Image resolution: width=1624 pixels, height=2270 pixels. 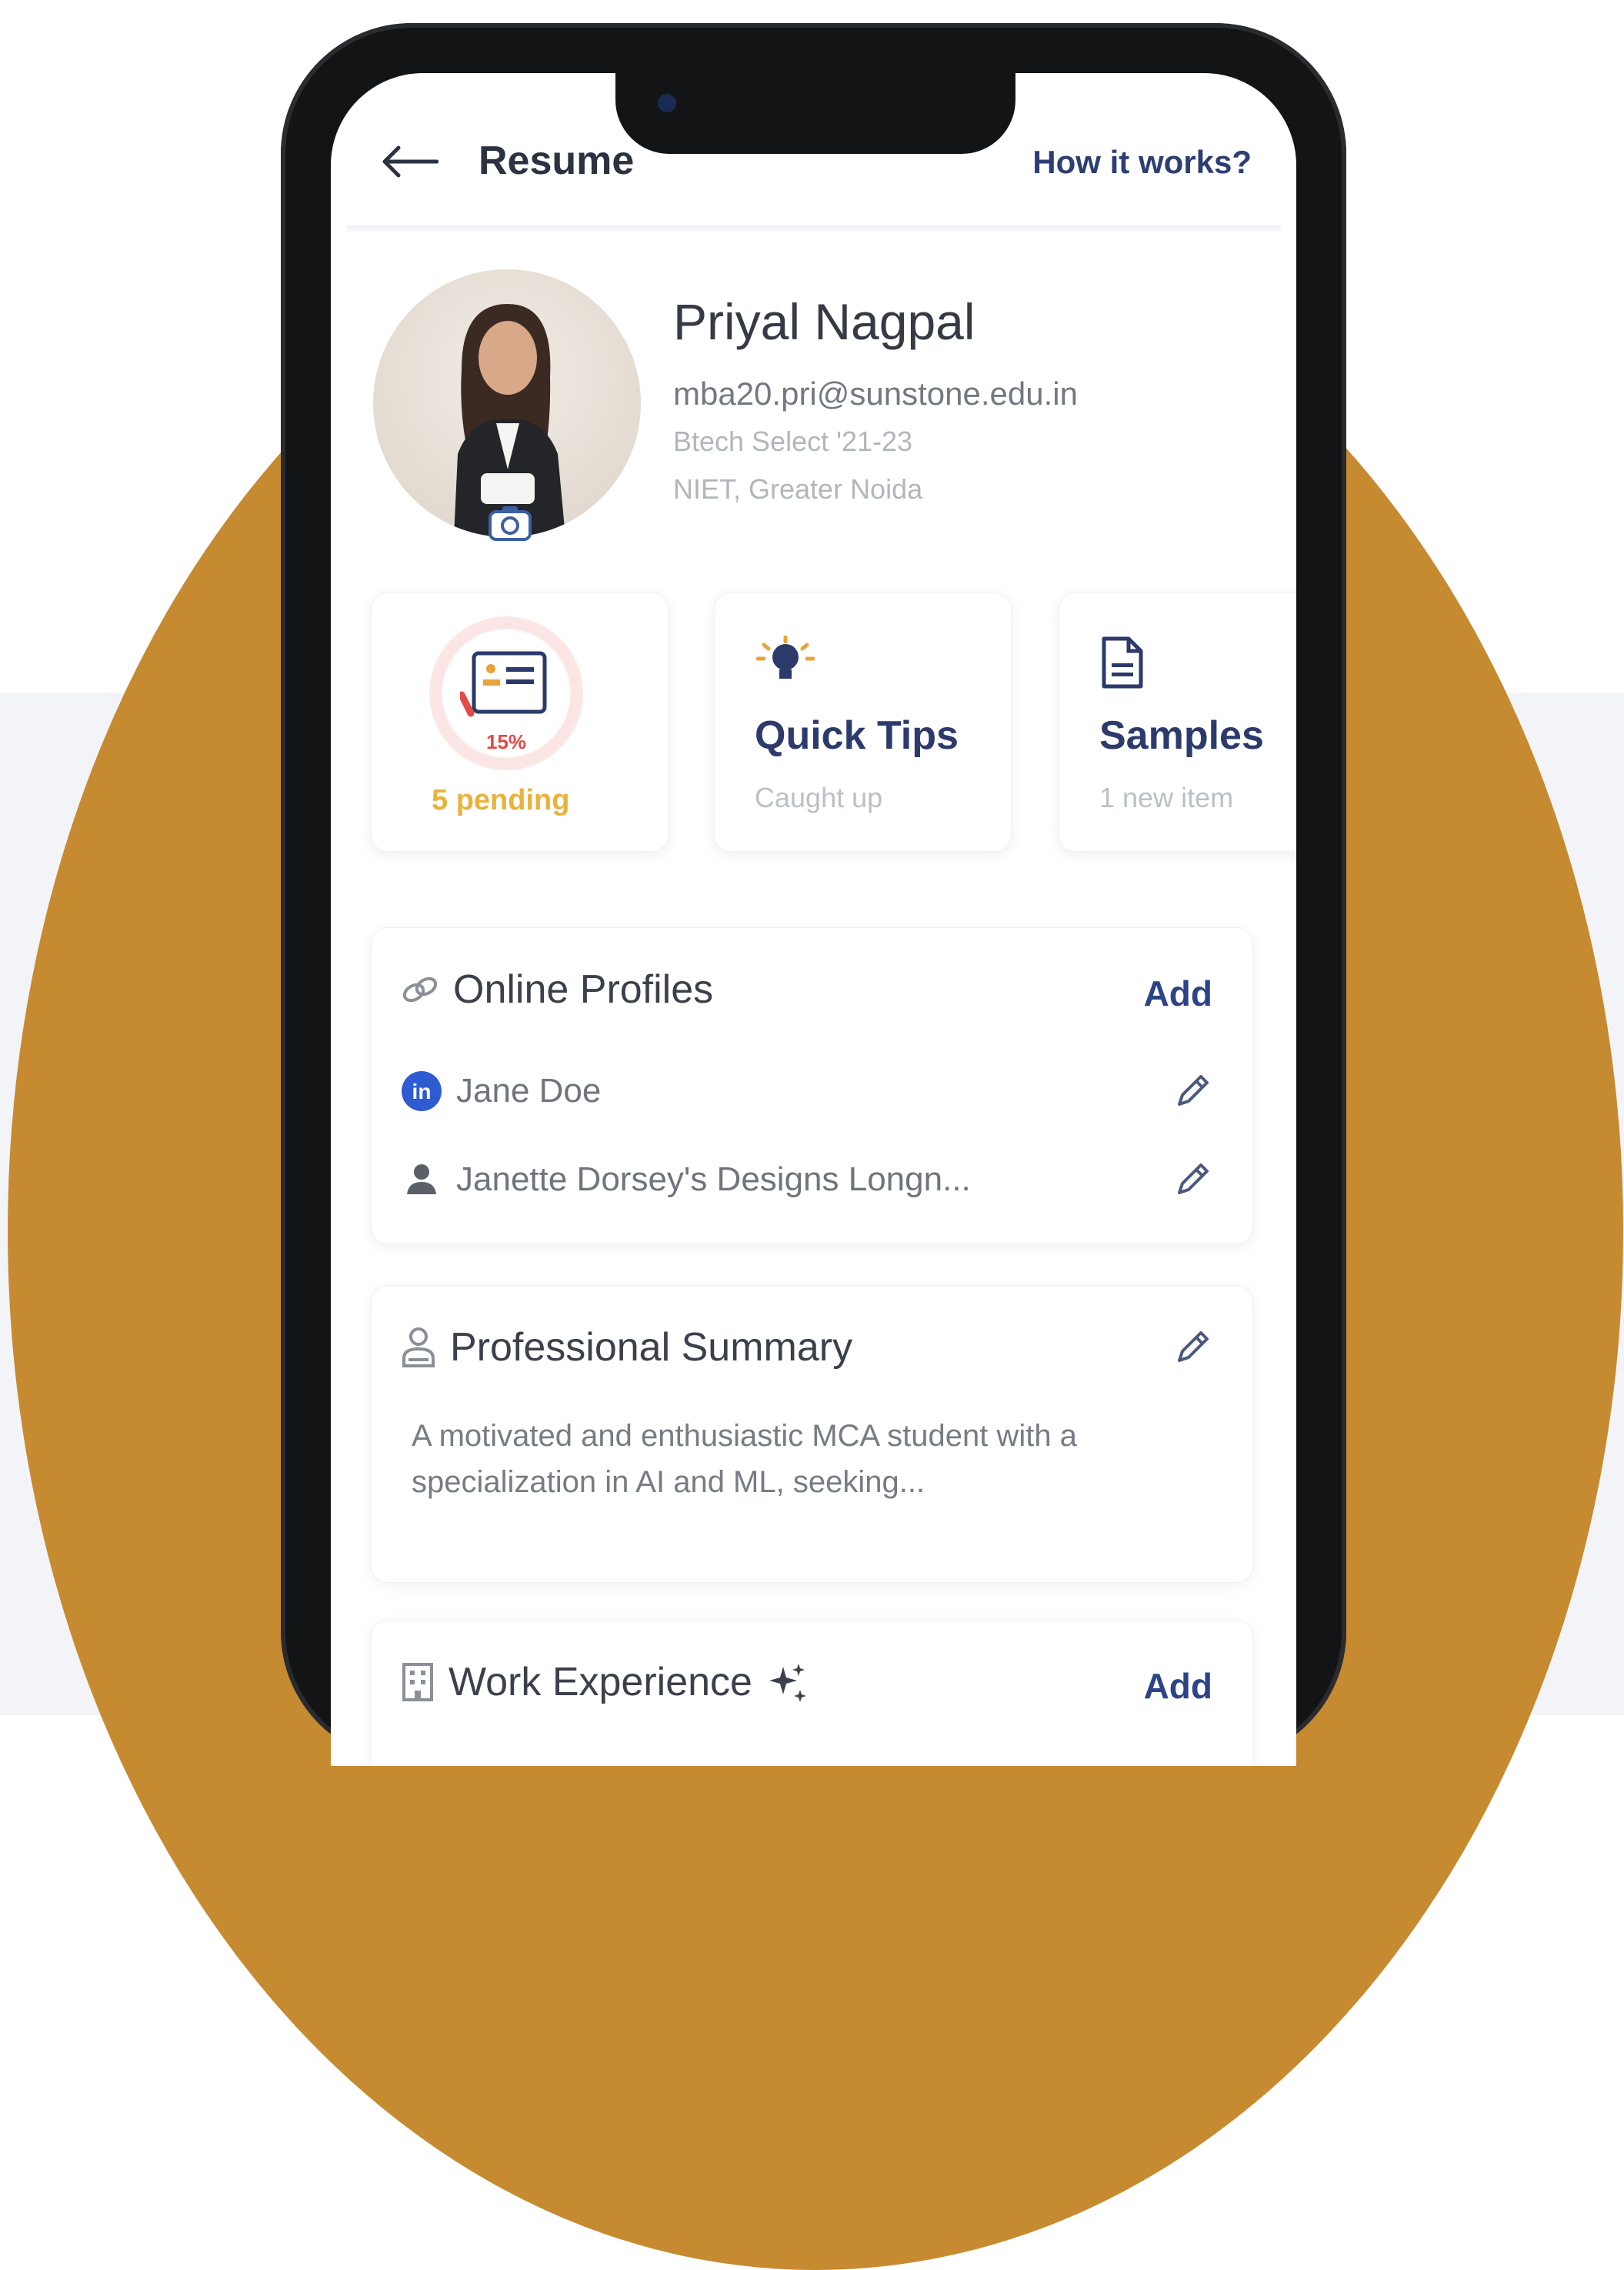 What do you see at coordinates (501, 800) in the screenshot?
I see `pending-count: 5 pending` at bounding box center [501, 800].